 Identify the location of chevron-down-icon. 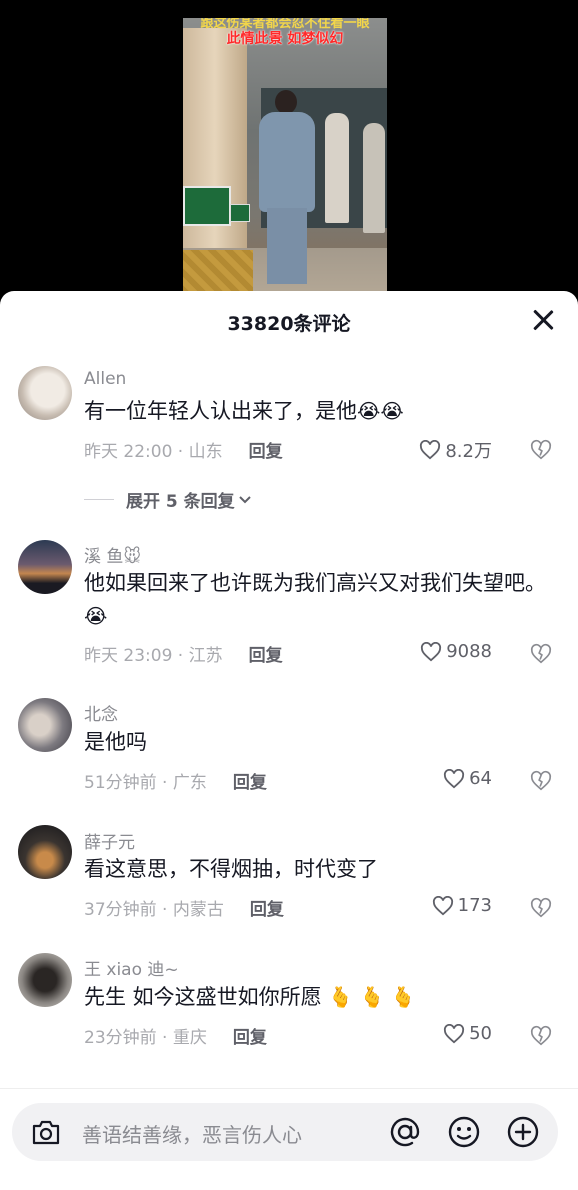
(244, 499).